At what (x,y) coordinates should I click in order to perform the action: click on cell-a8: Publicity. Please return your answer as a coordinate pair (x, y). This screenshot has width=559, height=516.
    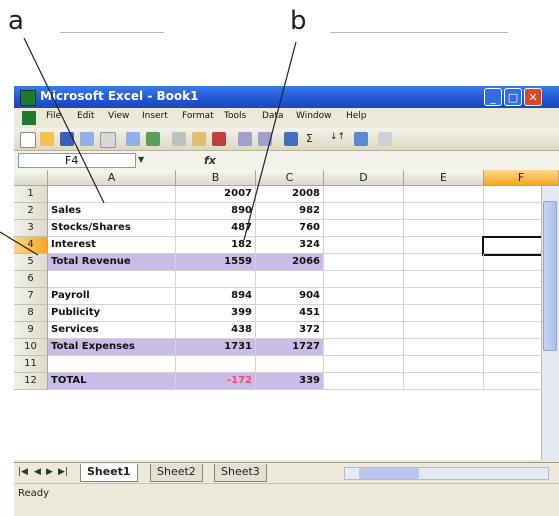
    Looking at the image, I should click on (112, 313).